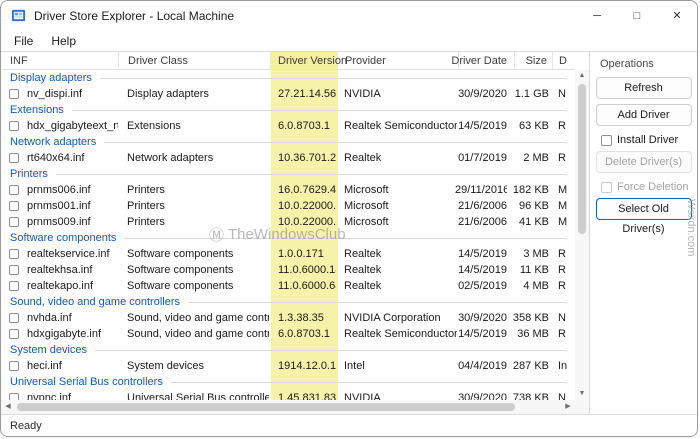 The image size is (700, 439). Describe the element at coordinates (582, 394) in the screenshot. I see `scroll-down-arrow-icon: ▼` at that location.